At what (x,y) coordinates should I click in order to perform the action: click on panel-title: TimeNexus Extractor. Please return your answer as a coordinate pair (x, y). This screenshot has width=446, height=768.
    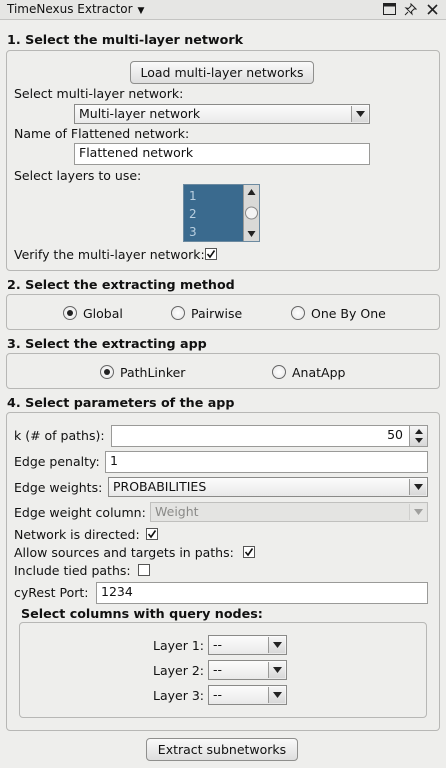
    Looking at the image, I should click on (70, 9).